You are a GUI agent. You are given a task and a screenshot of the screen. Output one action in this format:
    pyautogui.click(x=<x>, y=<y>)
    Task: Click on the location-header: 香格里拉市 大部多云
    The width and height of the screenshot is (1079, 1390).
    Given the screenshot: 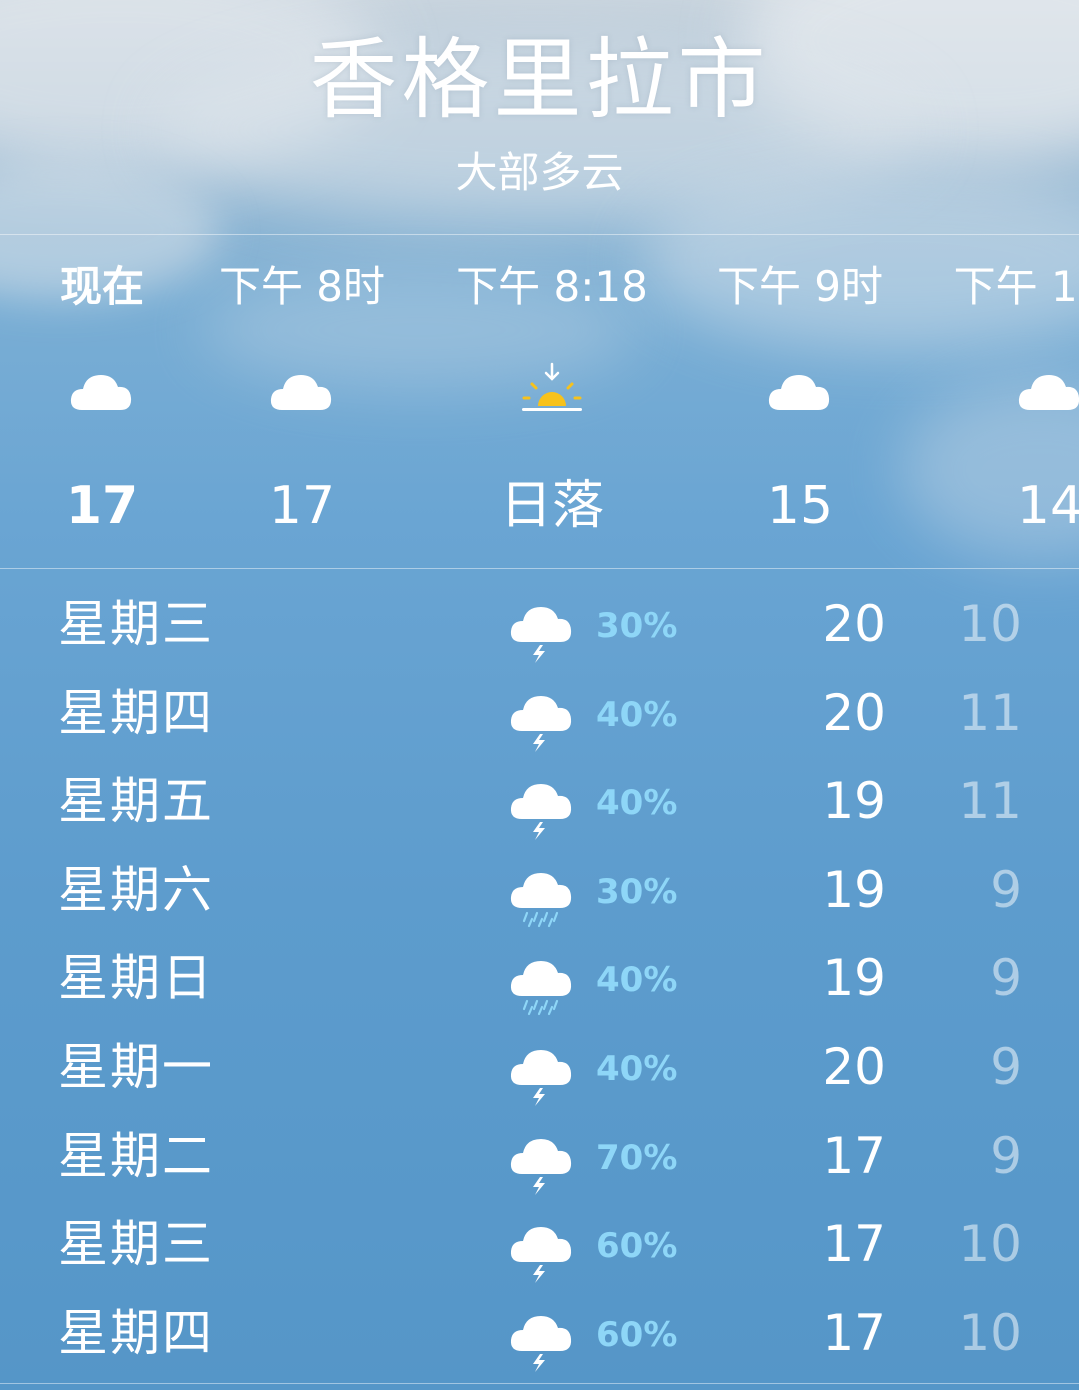 What is the action you would take?
    pyautogui.click(x=539, y=114)
    